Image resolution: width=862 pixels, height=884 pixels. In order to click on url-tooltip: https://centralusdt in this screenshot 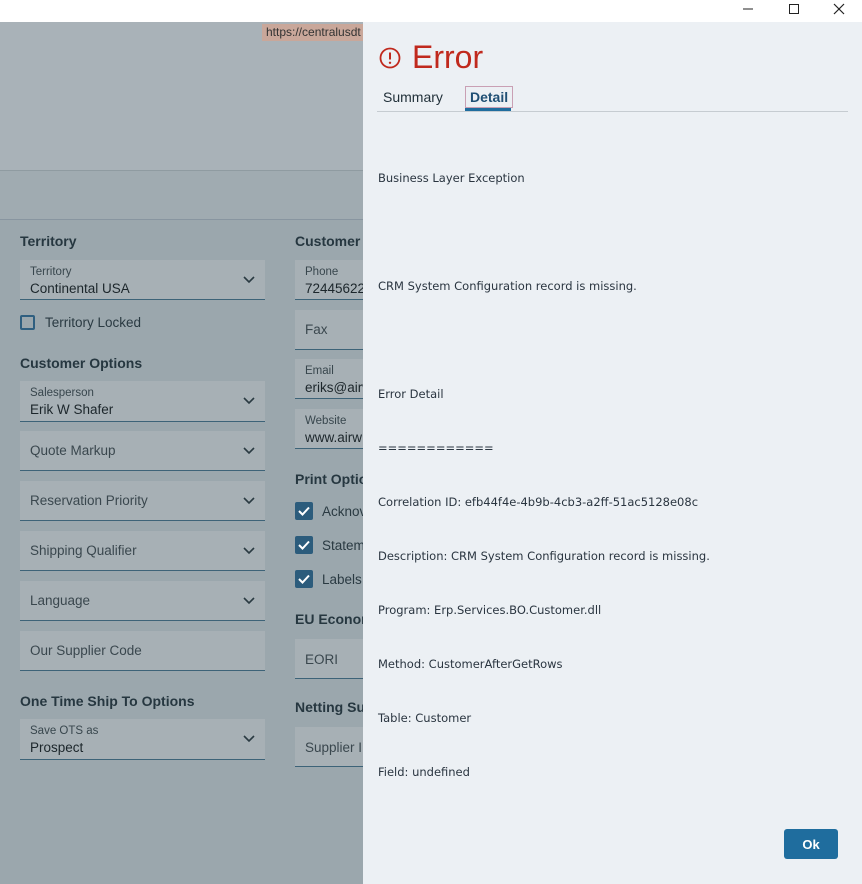, I will do `click(312, 32)`.